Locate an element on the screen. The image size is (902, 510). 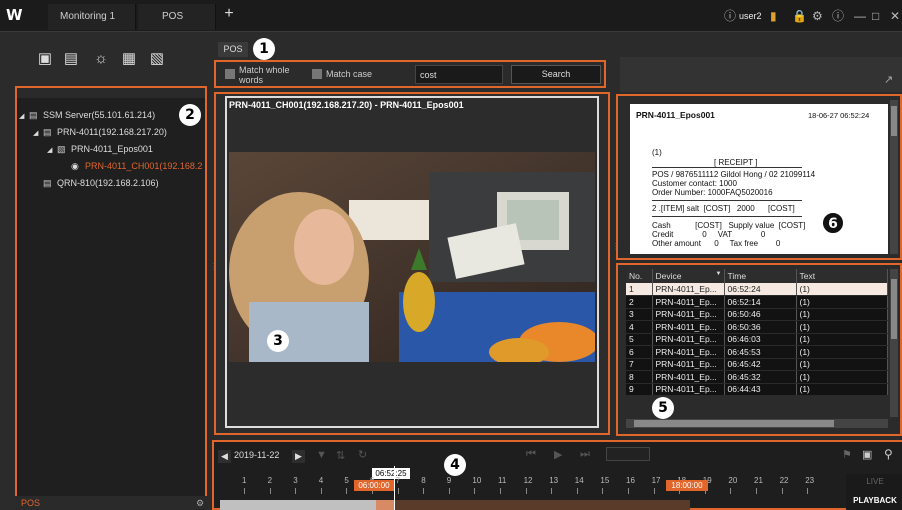
table-row: 2 PRN-4011_Ep... 06:52:14 (1) is located at coordinates (757, 302).